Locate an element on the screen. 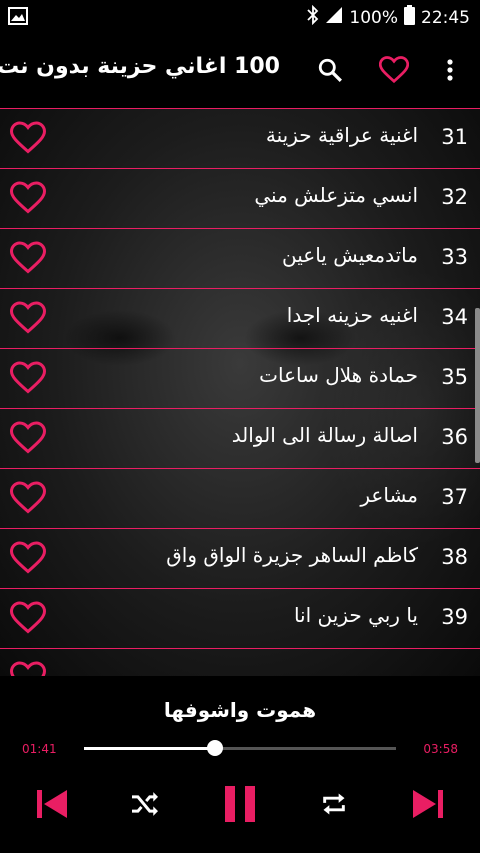  skip-next-icon is located at coordinates (428, 804).